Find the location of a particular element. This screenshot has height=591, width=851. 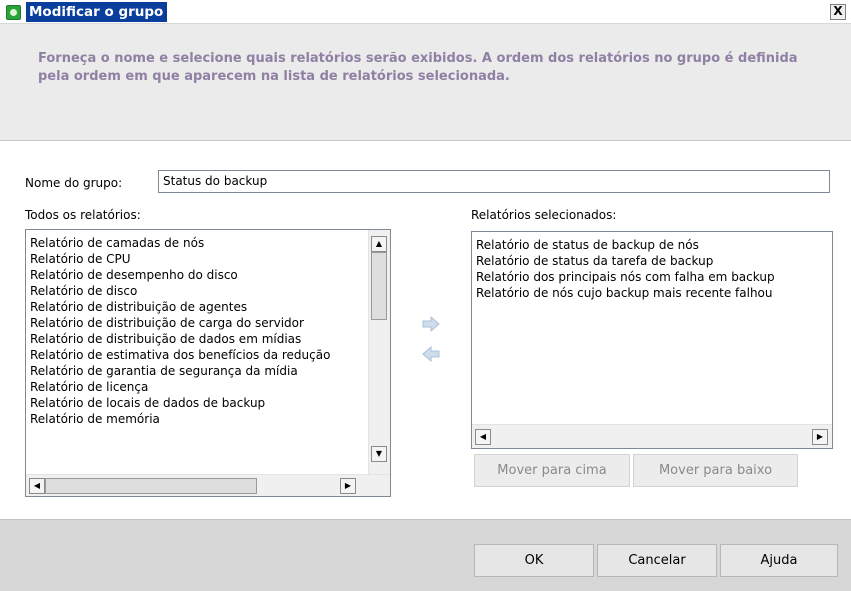

arrow-right-icon is located at coordinates (431, 324).